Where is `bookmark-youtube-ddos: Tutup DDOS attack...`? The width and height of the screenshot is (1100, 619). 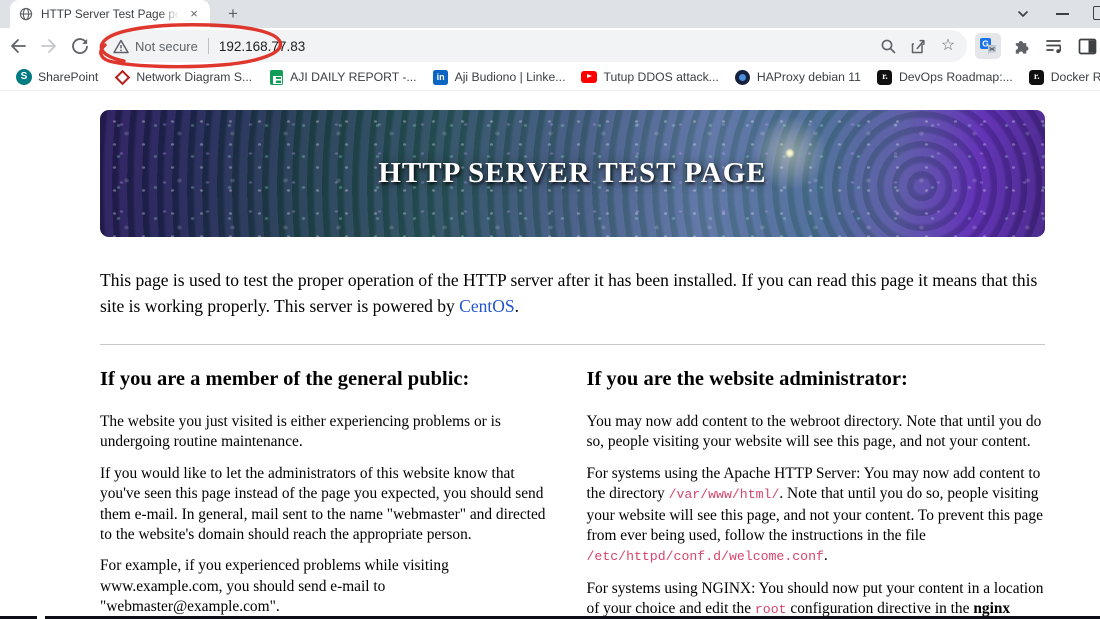
bookmark-youtube-ddos: Tutup DDOS attack... is located at coordinates (649, 77).